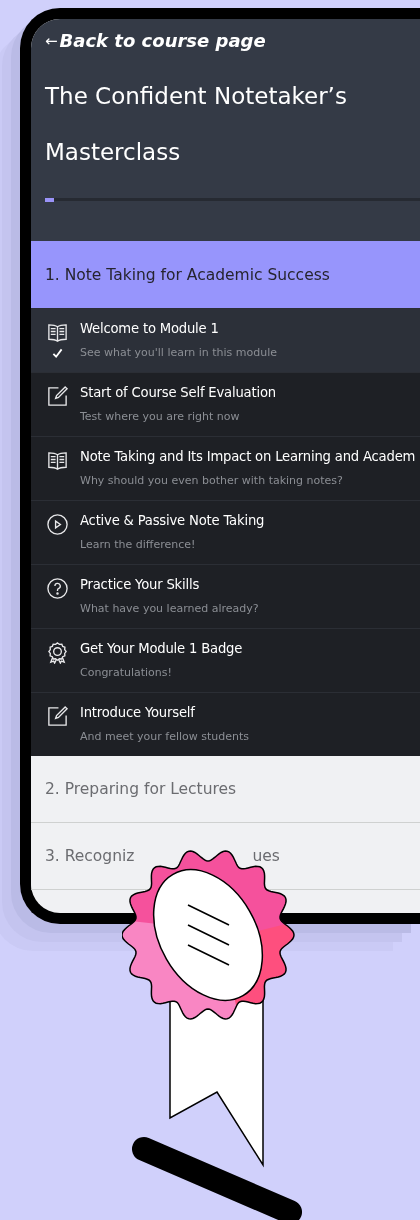 The image size is (420, 1220). What do you see at coordinates (90, 856) in the screenshot?
I see `module-title: 3. Recogniz` at bounding box center [90, 856].